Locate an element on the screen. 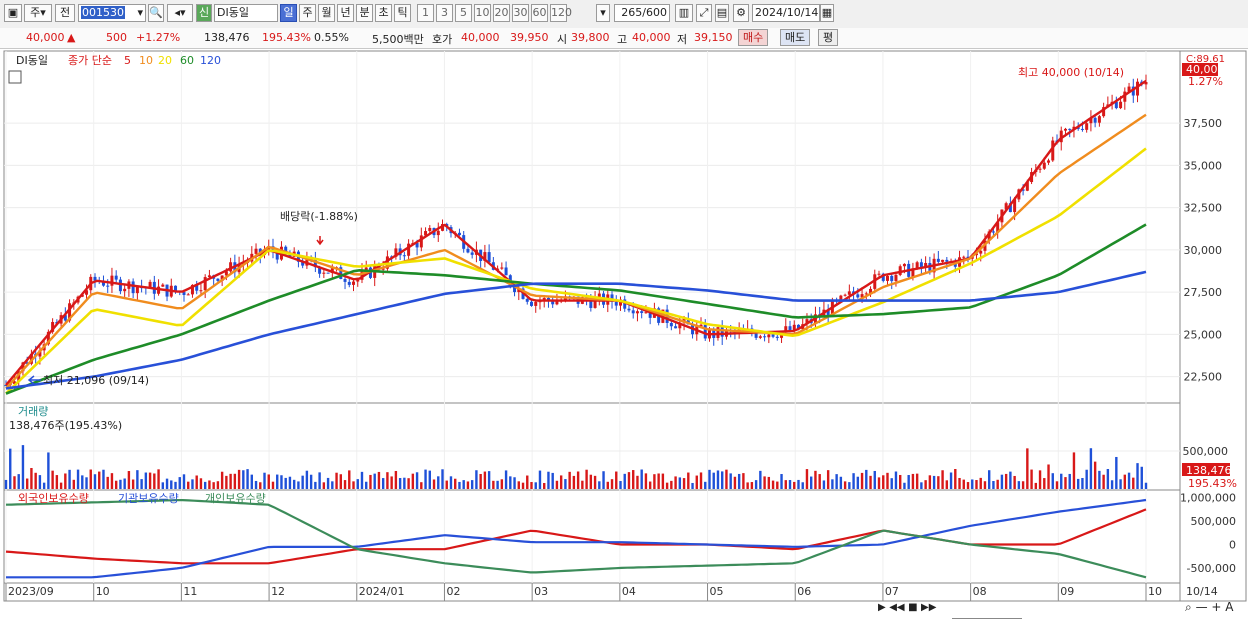 This screenshot has width=1248, height=621. scroll-rewind-icon: ◀◀ is located at coordinates (896, 607).